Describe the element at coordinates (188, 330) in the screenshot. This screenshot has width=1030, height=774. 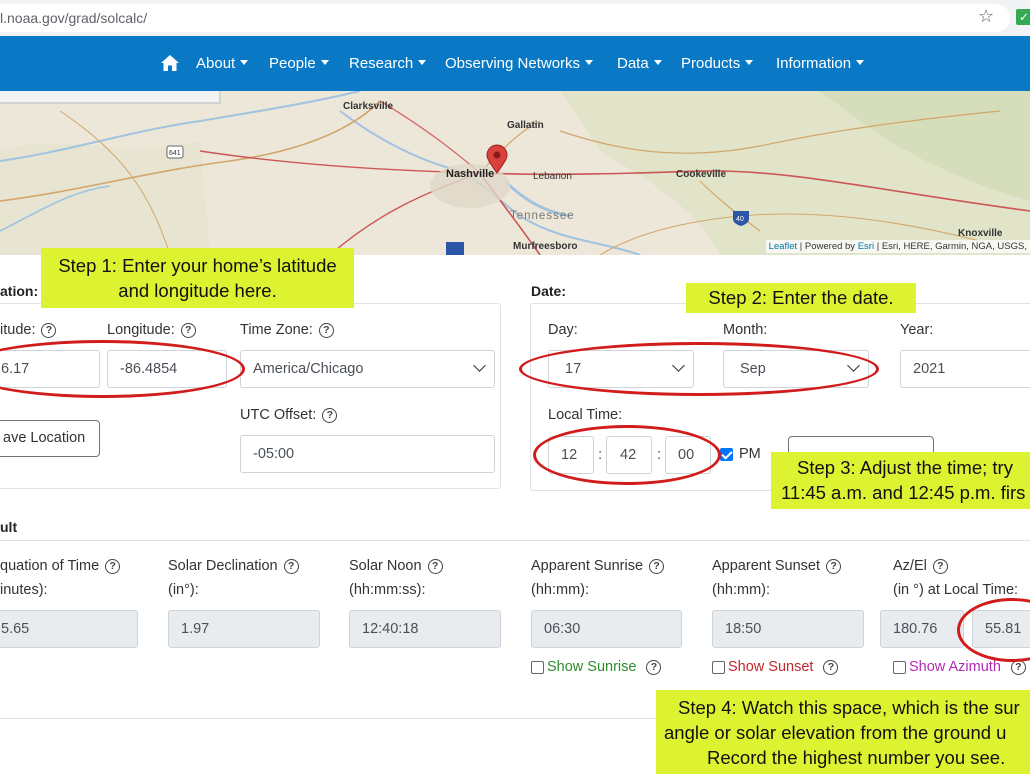
I see `longitude-help-icon: ?` at that location.